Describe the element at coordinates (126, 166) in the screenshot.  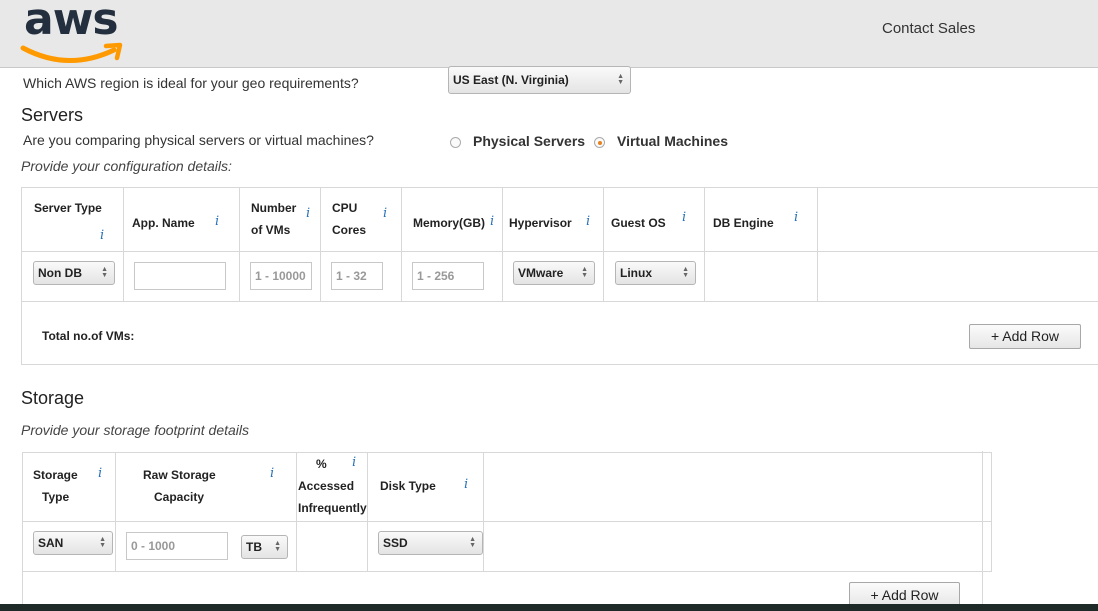
I see `config-prompt: Provide your configuration details:` at that location.